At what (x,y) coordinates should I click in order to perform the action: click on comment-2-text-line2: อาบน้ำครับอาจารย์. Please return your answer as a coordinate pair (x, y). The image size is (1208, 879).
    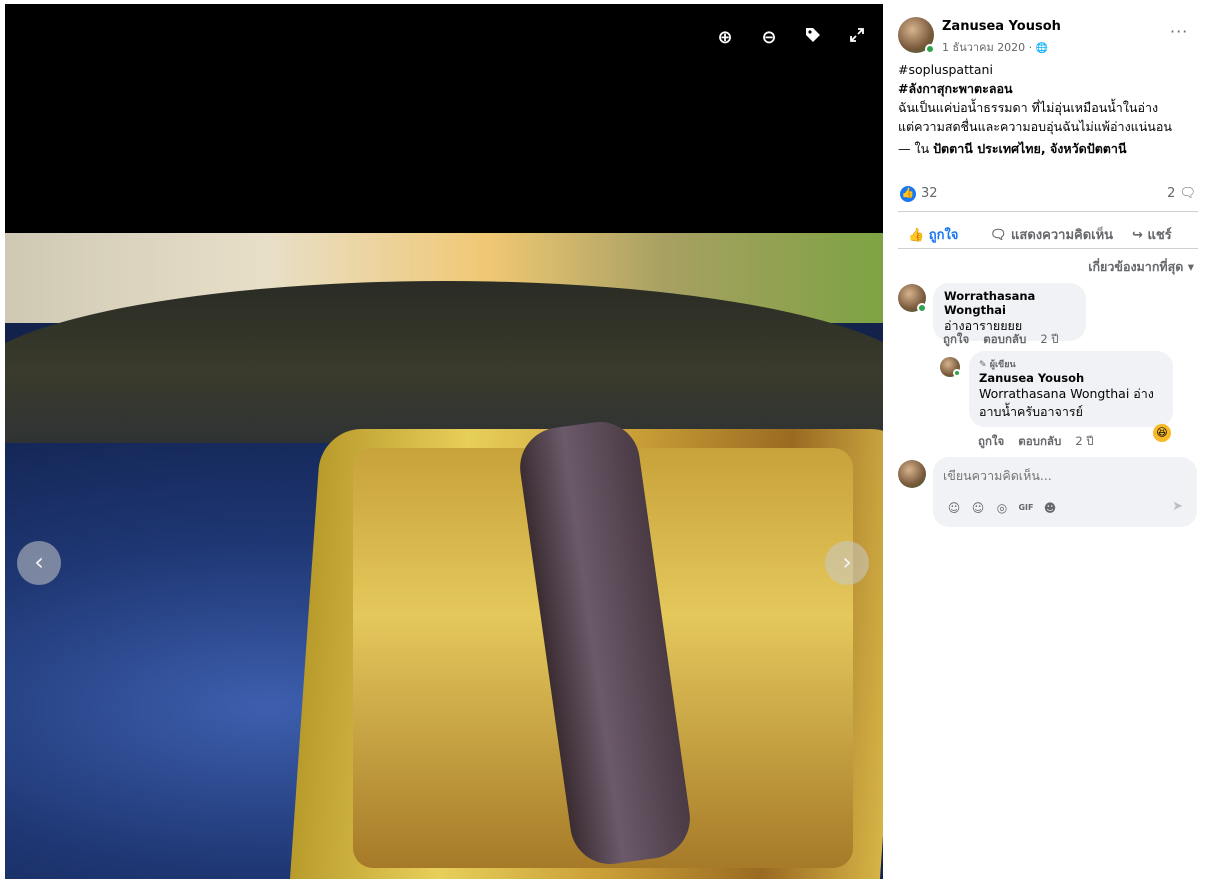
    Looking at the image, I should click on (1031, 411).